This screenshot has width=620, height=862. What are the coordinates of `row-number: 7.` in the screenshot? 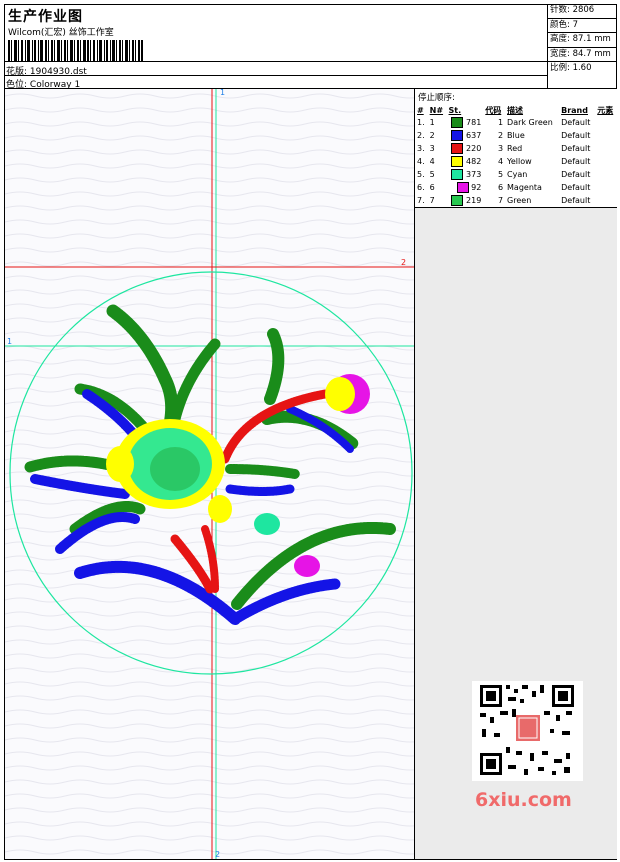 It's located at (421, 200).